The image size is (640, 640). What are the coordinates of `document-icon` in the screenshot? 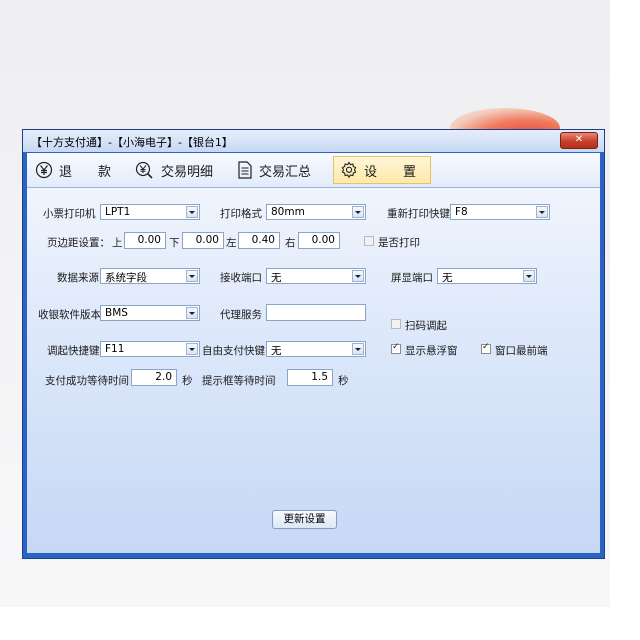 It's located at (245, 170).